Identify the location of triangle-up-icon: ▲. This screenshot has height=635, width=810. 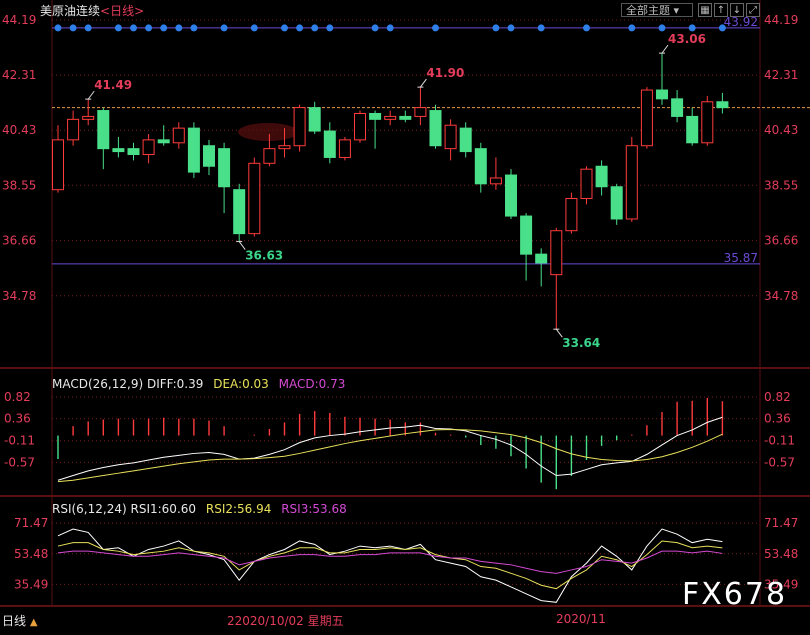
(33, 622).